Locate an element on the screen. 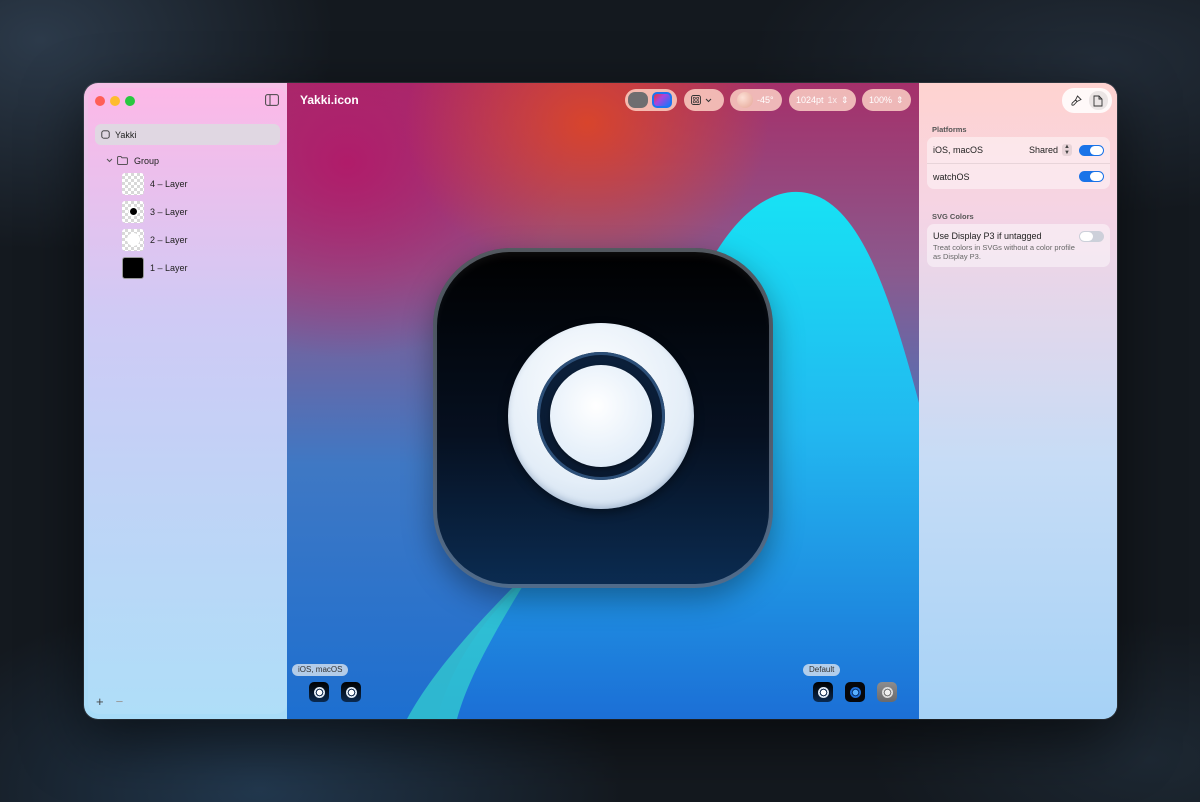 This screenshot has width=1200, height=802. display-p3-label: Use Display P3 if untagged is located at coordinates (987, 236).